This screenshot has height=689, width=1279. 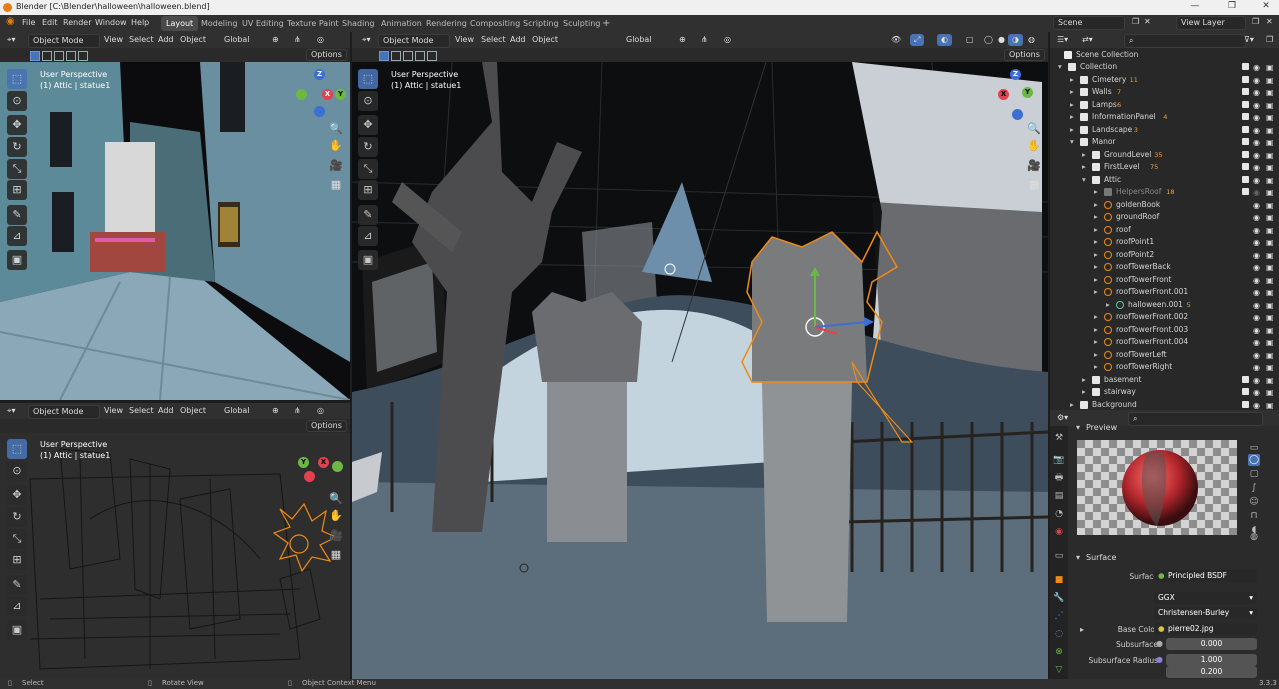 What do you see at coordinates (1059, 670) in the screenshot?
I see `data-tab-icon: ▽` at bounding box center [1059, 670].